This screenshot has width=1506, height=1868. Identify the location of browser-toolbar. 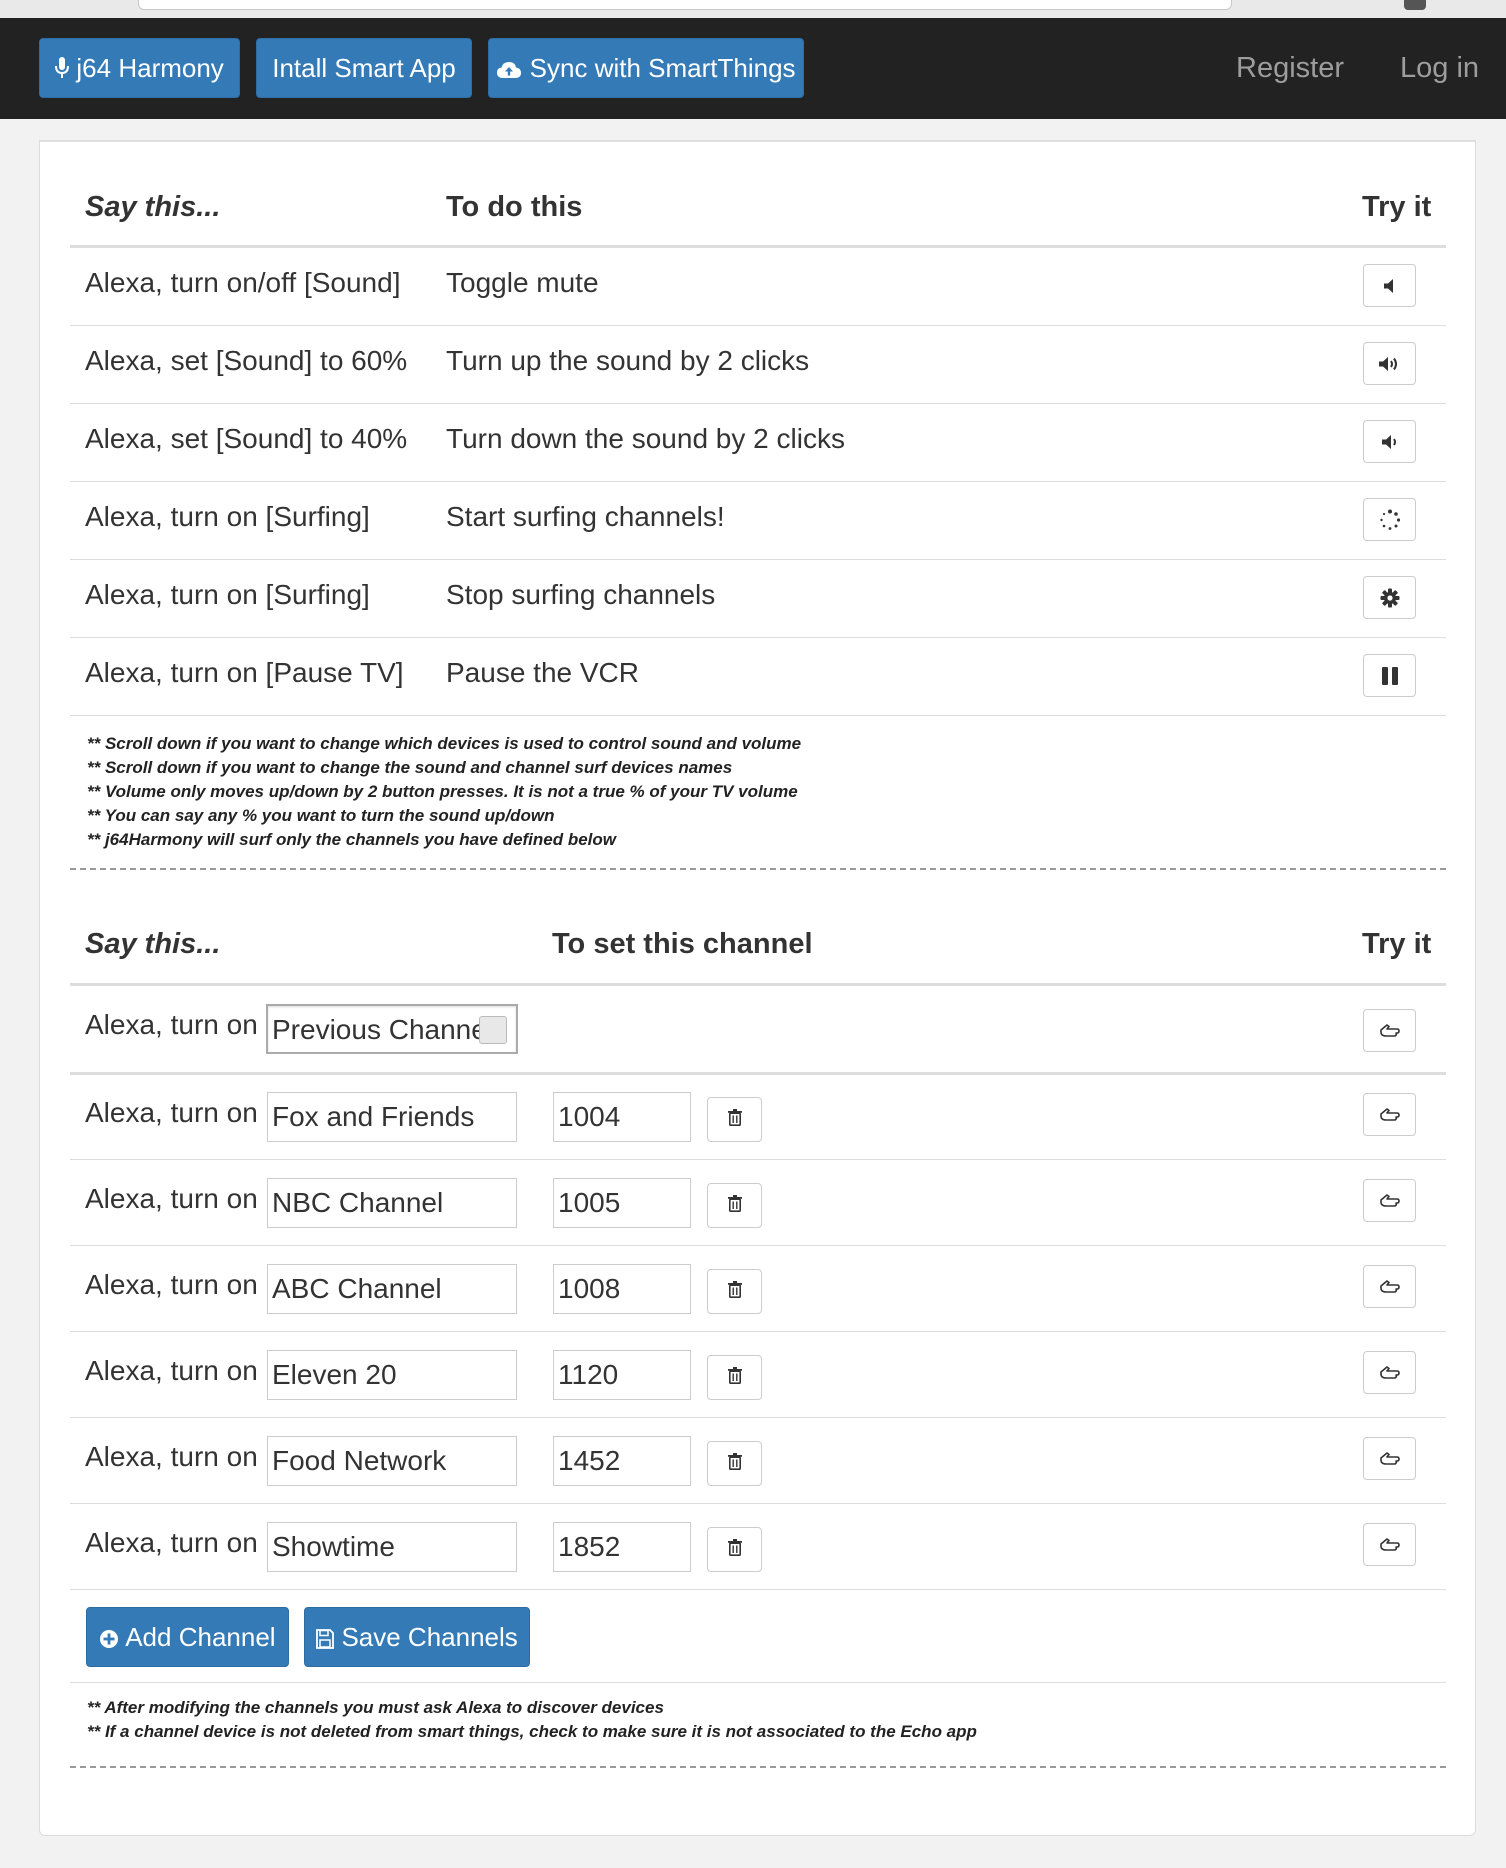
(753, 9).